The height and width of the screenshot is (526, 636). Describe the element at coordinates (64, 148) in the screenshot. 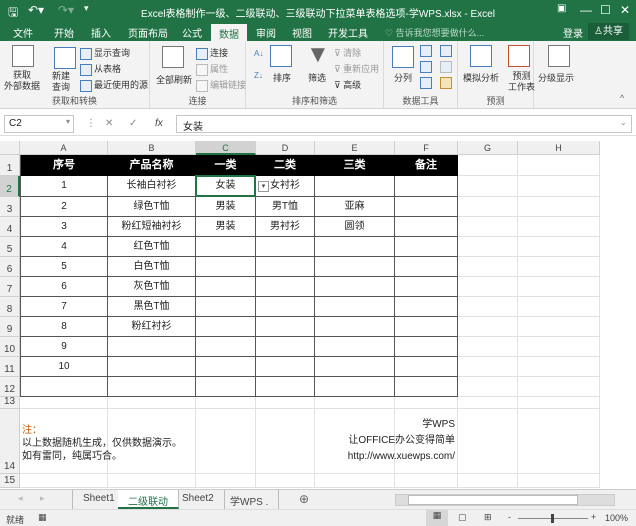

I see `column-header-a: A` at that location.